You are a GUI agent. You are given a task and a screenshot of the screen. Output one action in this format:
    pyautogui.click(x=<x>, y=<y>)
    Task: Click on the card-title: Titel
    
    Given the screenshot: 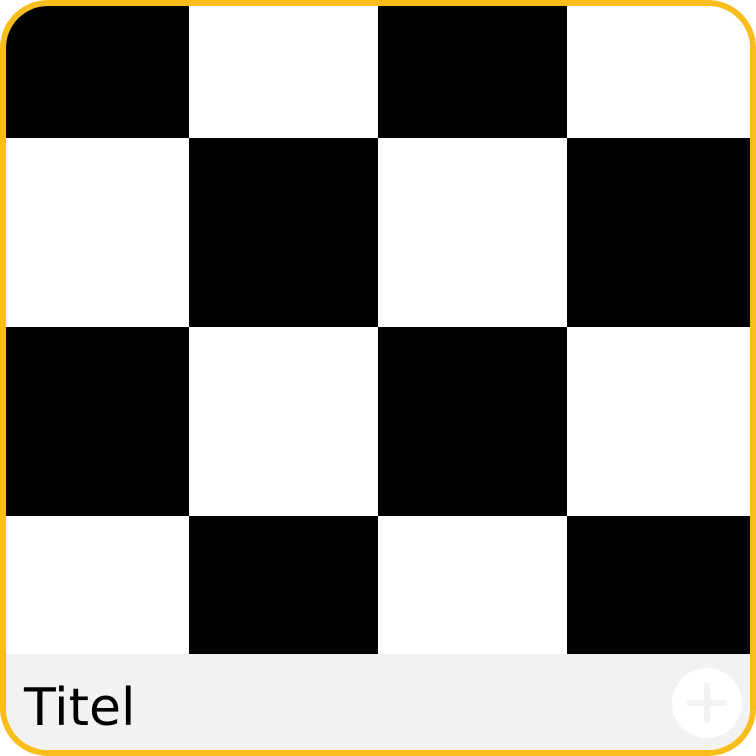 What is the action you would take?
    pyautogui.click(x=80, y=708)
    